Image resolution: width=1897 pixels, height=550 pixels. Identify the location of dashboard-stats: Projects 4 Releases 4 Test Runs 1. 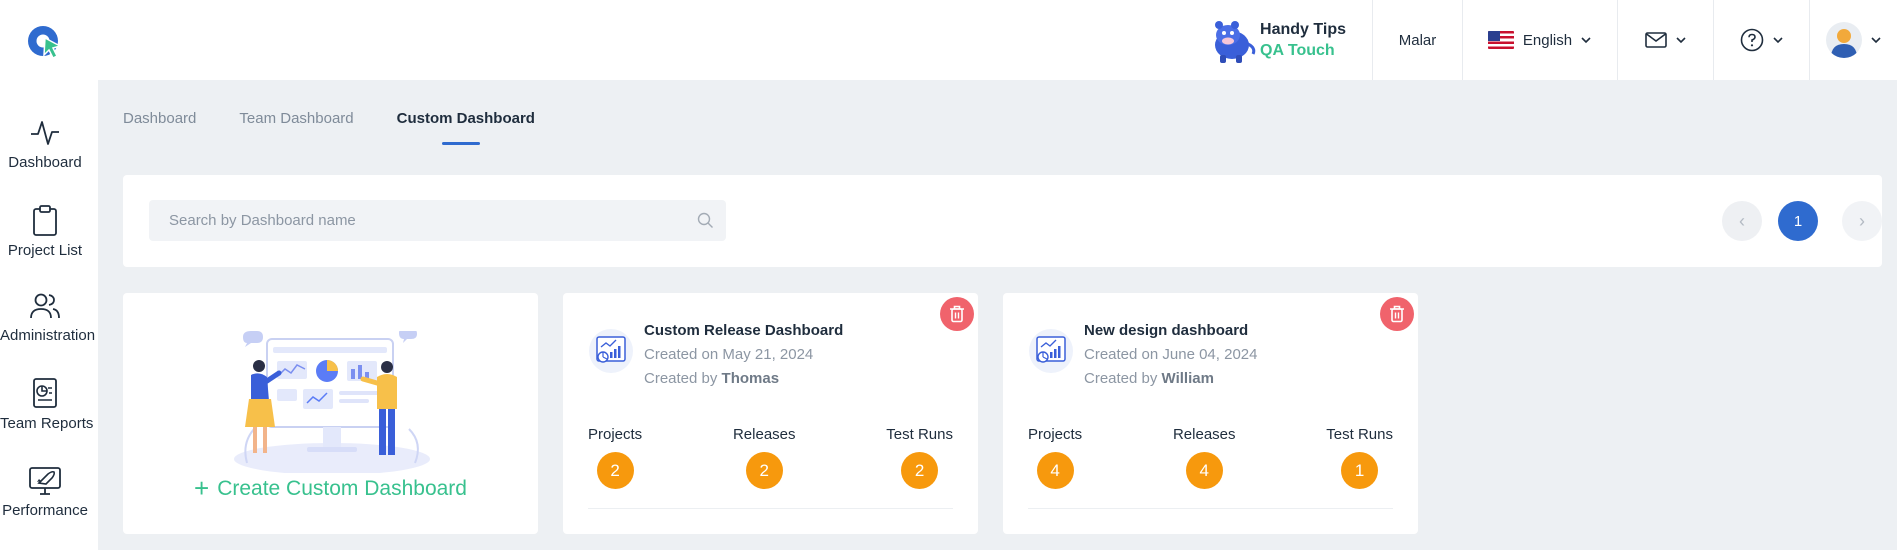
(1210, 457).